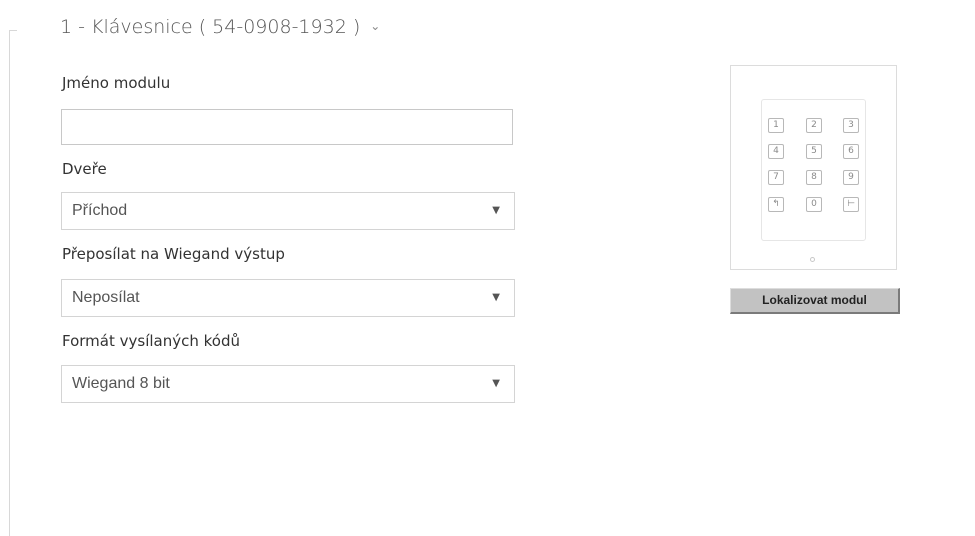 This screenshot has width=975, height=536. I want to click on module-header: 1 - Klávesnice ( 54-0908-1932 ) ⌄, so click(220, 27).